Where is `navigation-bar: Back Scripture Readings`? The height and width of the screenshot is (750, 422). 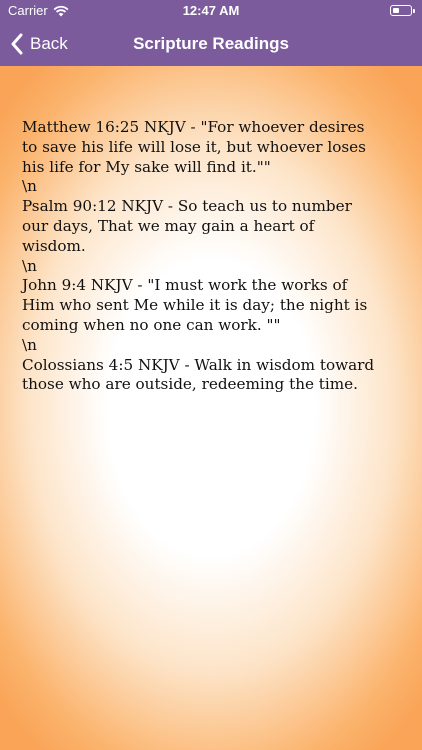
navigation-bar: Back Scripture Readings is located at coordinates (211, 44).